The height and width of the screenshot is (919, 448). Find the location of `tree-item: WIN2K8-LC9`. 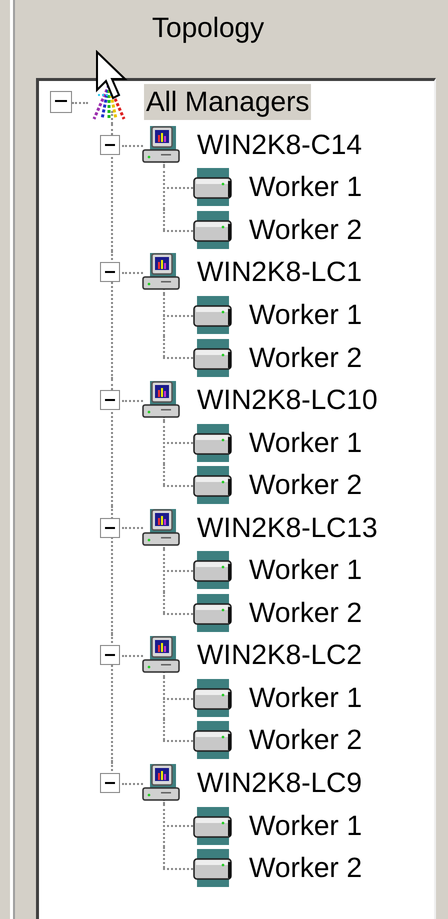

tree-item: WIN2K8-LC9 is located at coordinates (279, 783).